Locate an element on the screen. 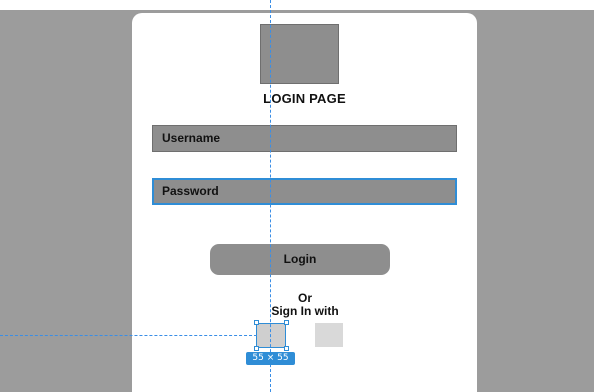  sign-in-with-text: Or Sign In with is located at coordinates (305, 305).